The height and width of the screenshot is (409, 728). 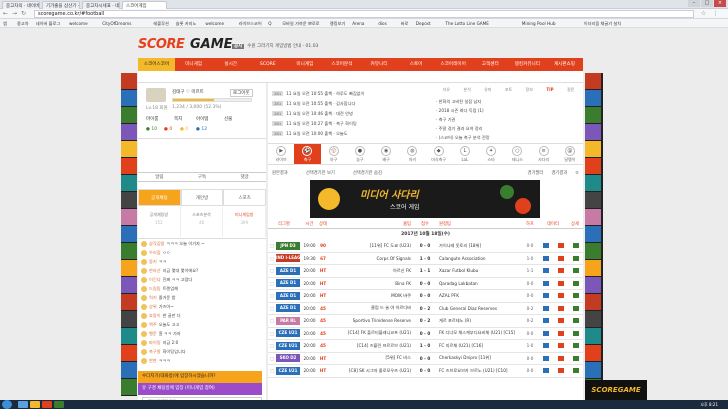 I want to click on join-room-button: 수다지기(대화방)에 입장하시겠습니까?, so click(x=200, y=377).